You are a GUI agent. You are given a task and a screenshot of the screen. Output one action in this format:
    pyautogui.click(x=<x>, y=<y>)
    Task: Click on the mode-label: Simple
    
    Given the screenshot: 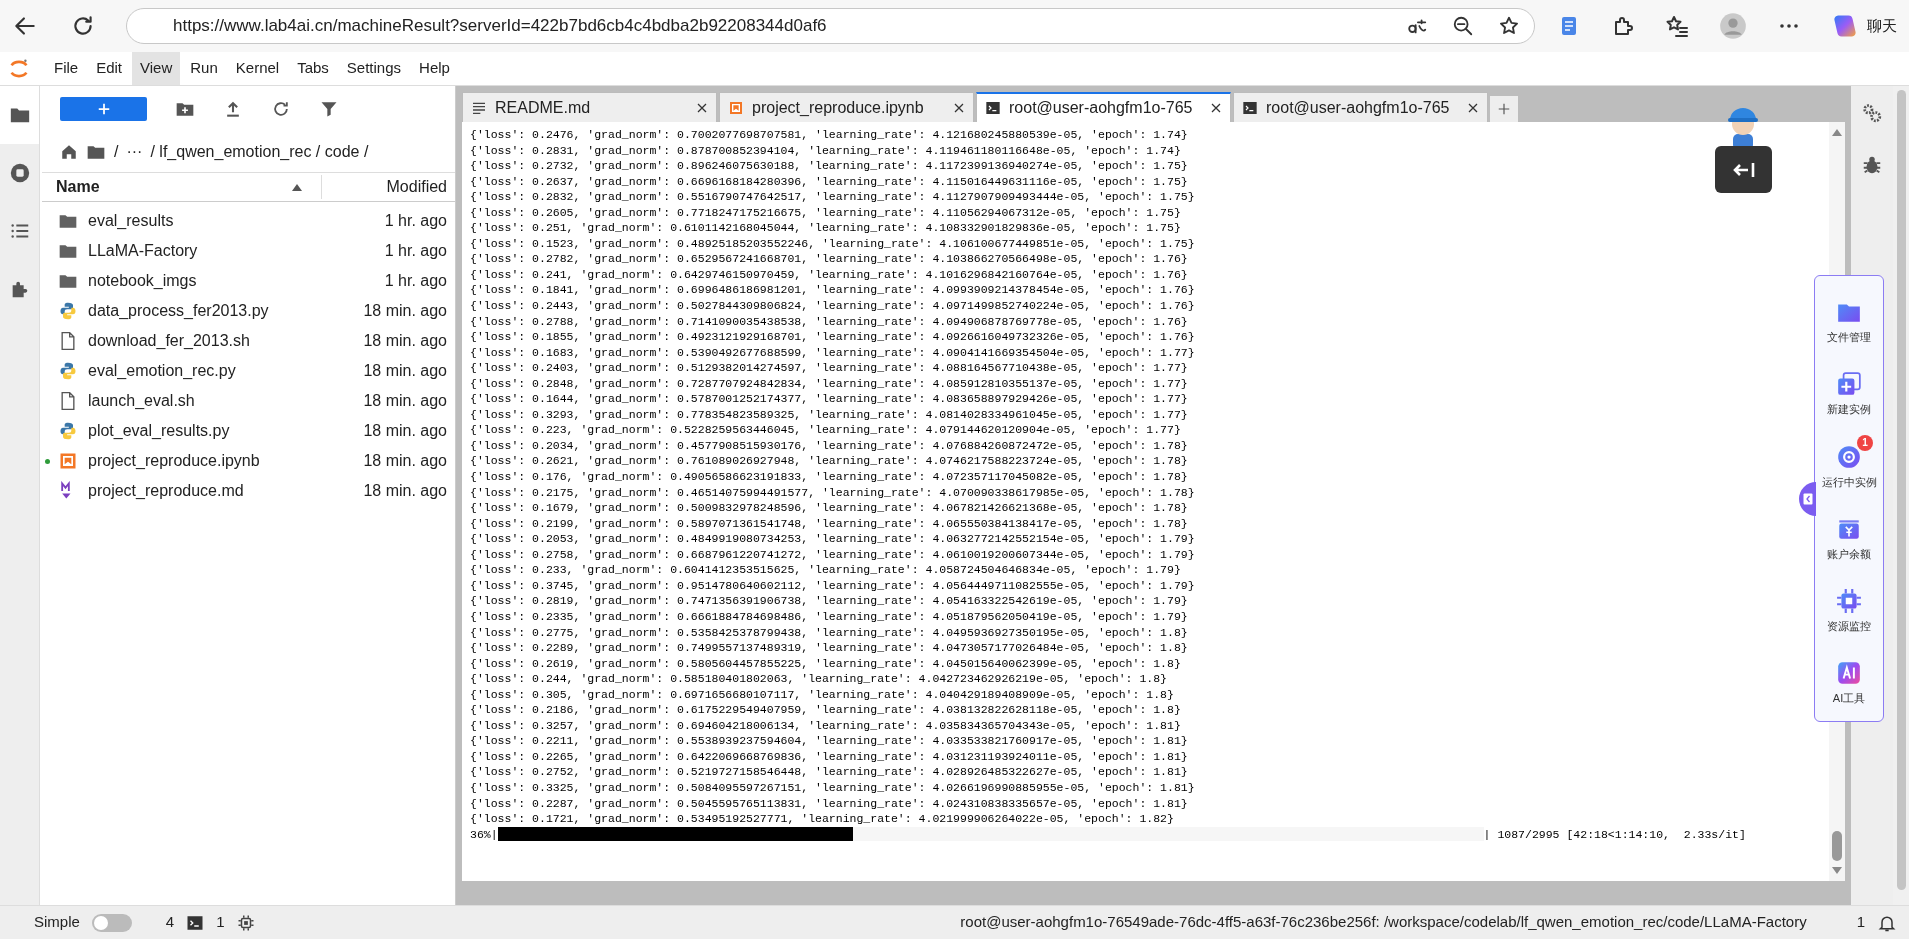 What is the action you would take?
    pyautogui.click(x=57, y=922)
    